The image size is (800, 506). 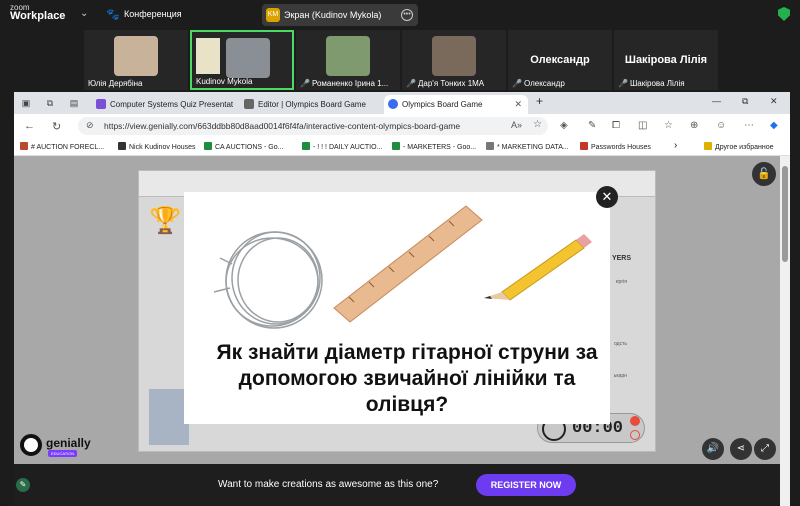 What do you see at coordinates (74, 103) in the screenshot?
I see `workspaces-icon: ▤` at bounding box center [74, 103].